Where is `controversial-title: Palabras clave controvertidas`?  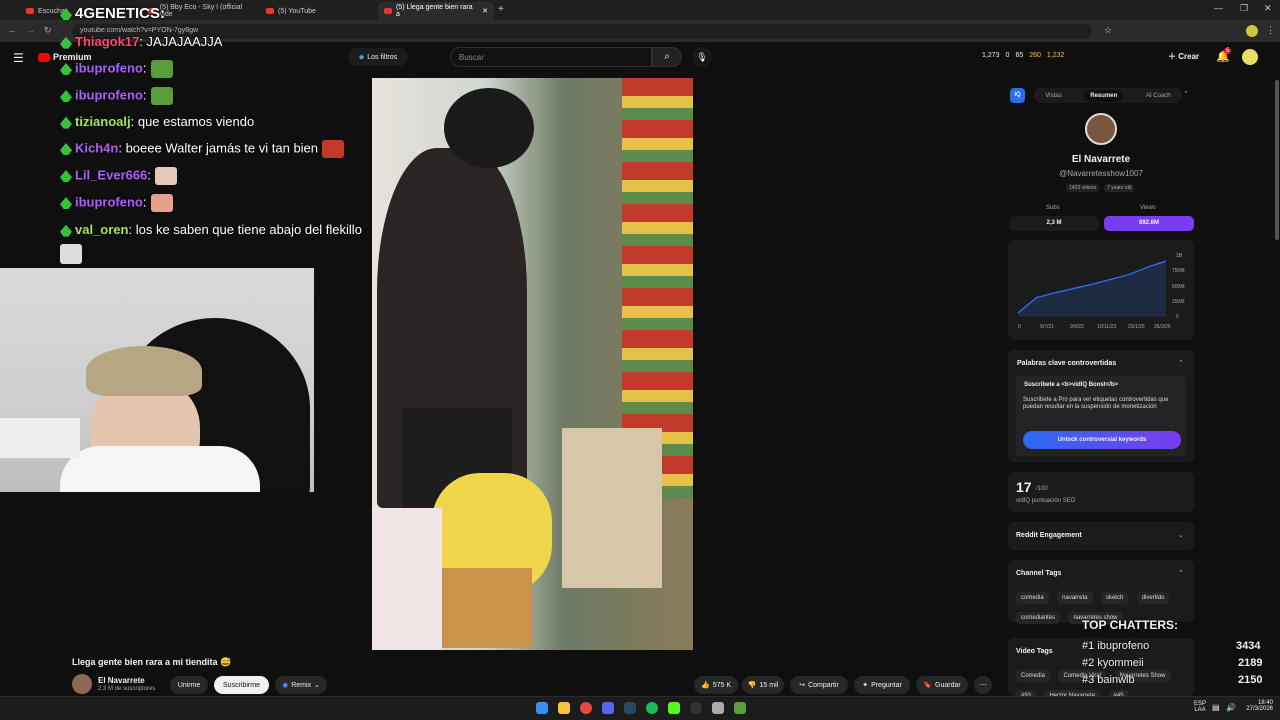
controversial-title: Palabras clave controvertidas is located at coordinates (1067, 363).